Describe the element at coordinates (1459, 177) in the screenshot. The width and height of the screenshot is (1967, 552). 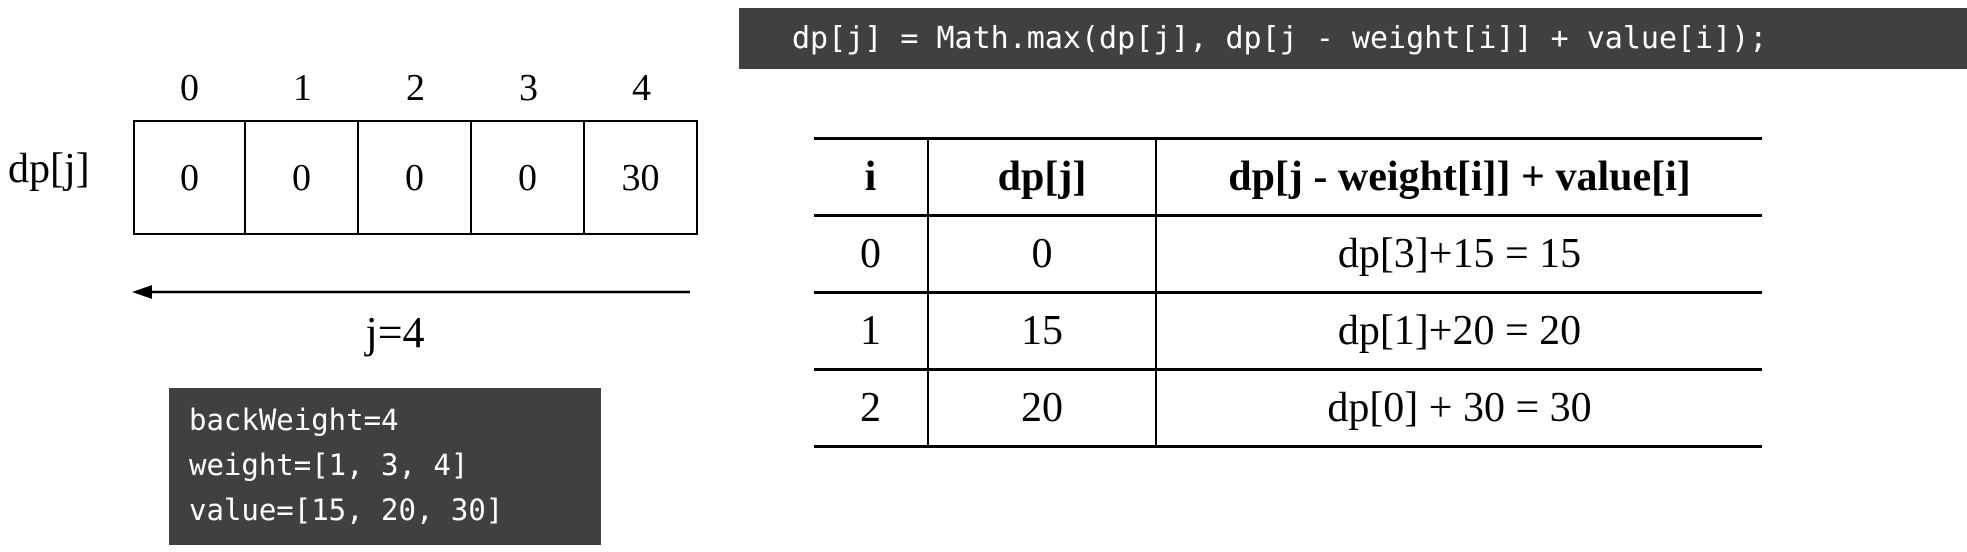
I see `header-candidate: dp[j - weight[i]] + value[i]` at that location.